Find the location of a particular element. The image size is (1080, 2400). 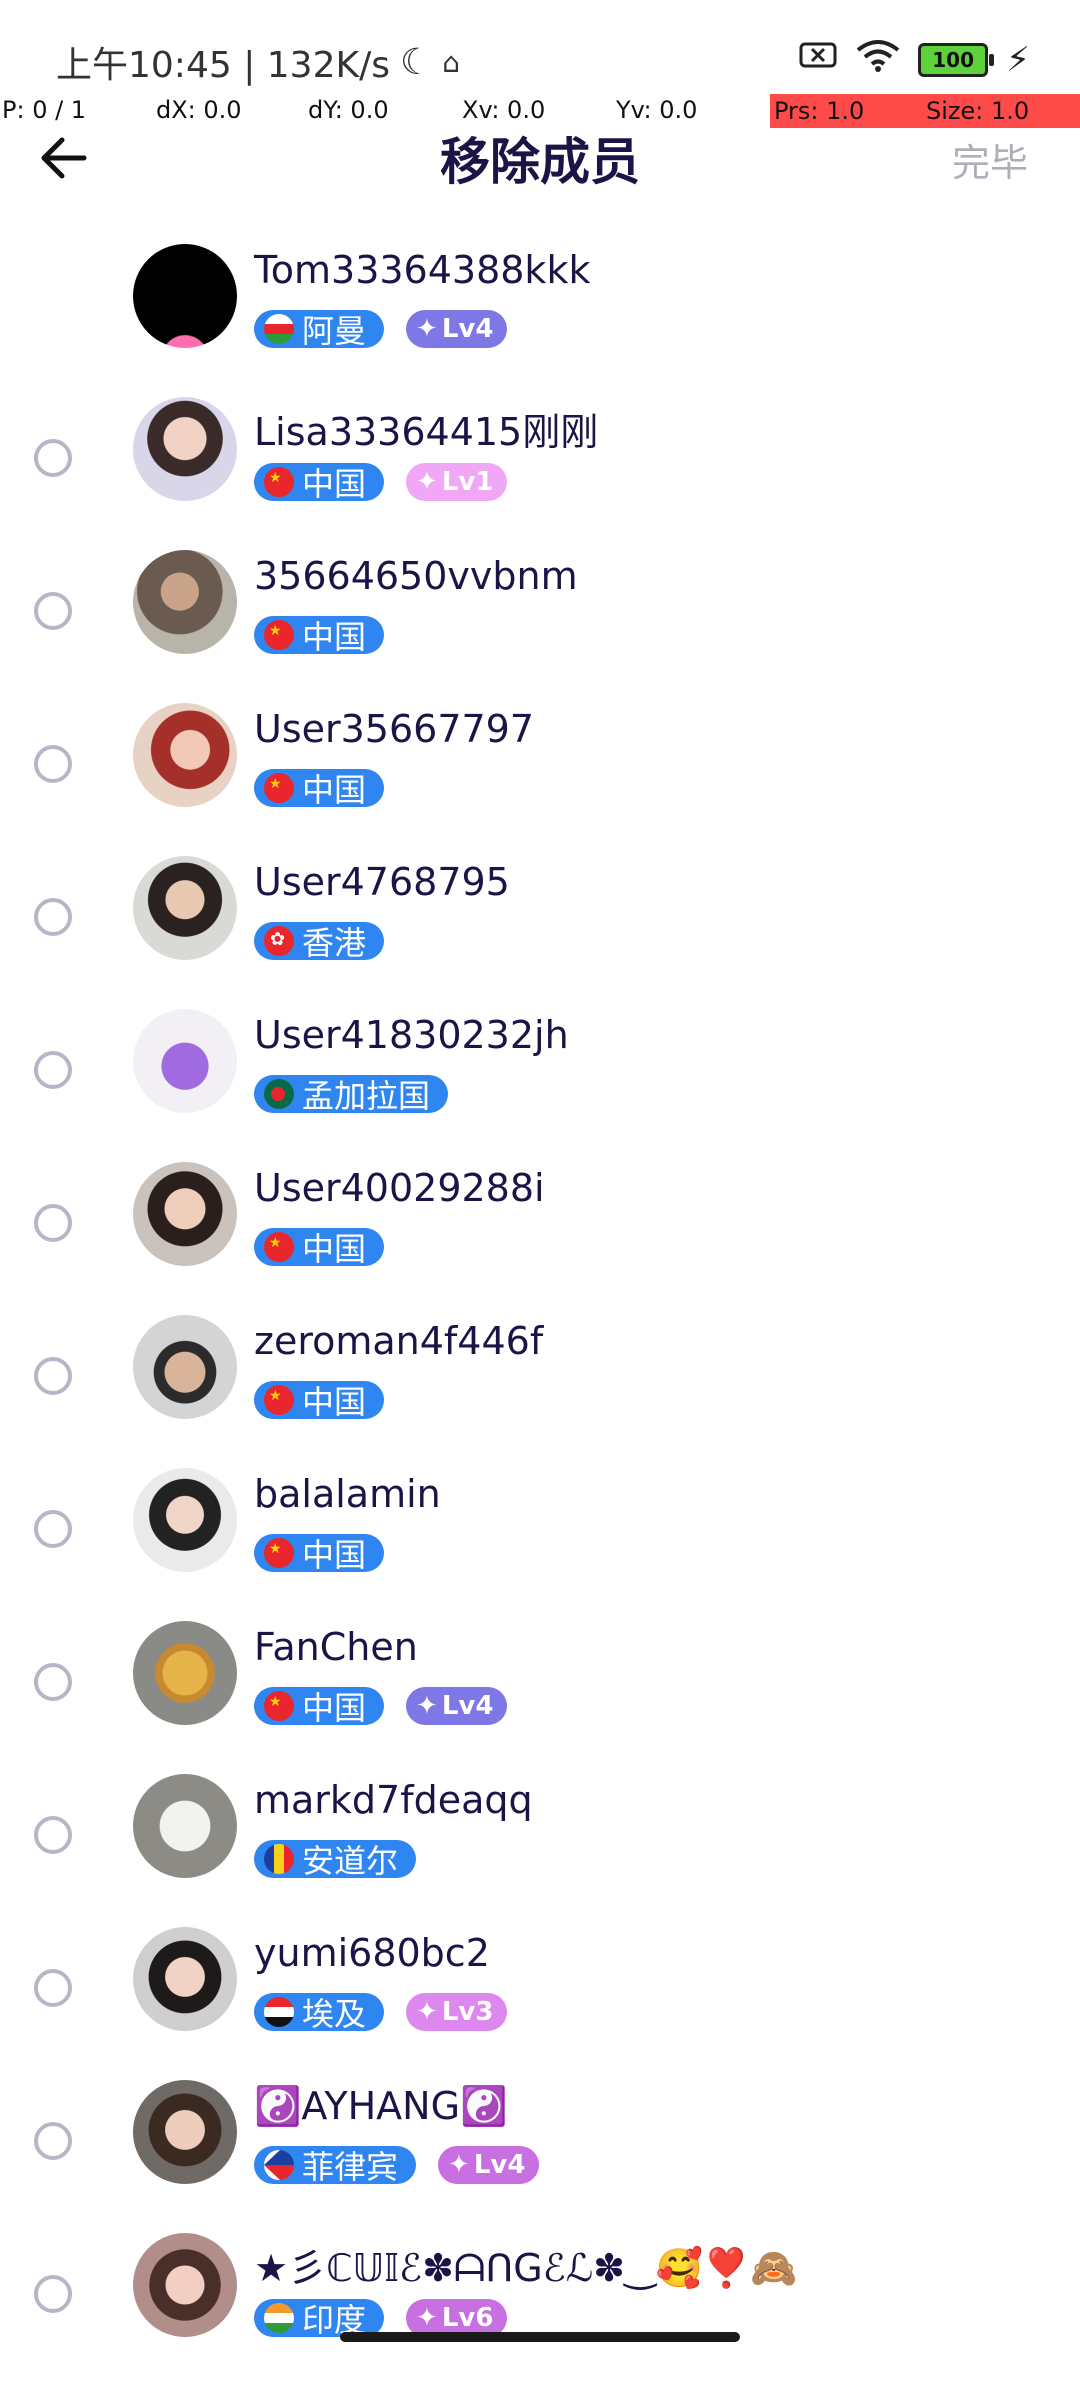

member-tags: 菲律宾 ✦ Lv4 is located at coordinates (397, 2166).